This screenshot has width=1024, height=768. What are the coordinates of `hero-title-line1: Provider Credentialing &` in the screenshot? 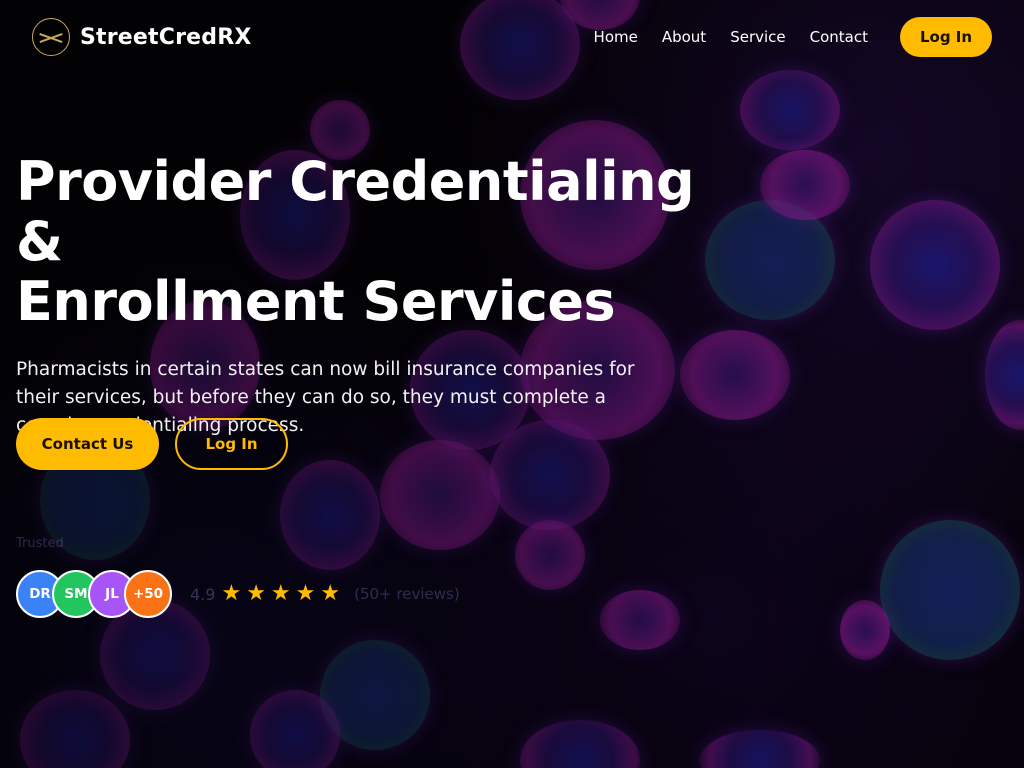 It's located at (355, 211).